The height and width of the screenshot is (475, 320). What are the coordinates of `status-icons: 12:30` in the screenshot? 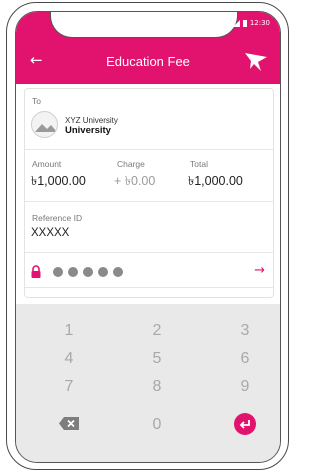 It's located at (244, 23).